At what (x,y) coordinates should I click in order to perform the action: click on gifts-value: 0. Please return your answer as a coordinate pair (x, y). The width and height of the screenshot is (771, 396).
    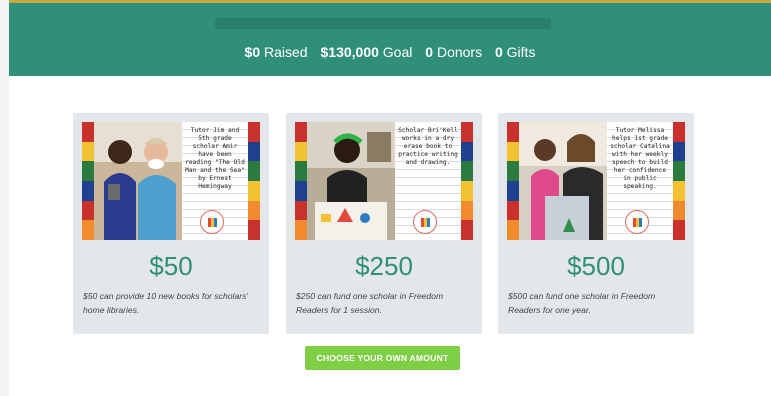
    Looking at the image, I should click on (498, 52).